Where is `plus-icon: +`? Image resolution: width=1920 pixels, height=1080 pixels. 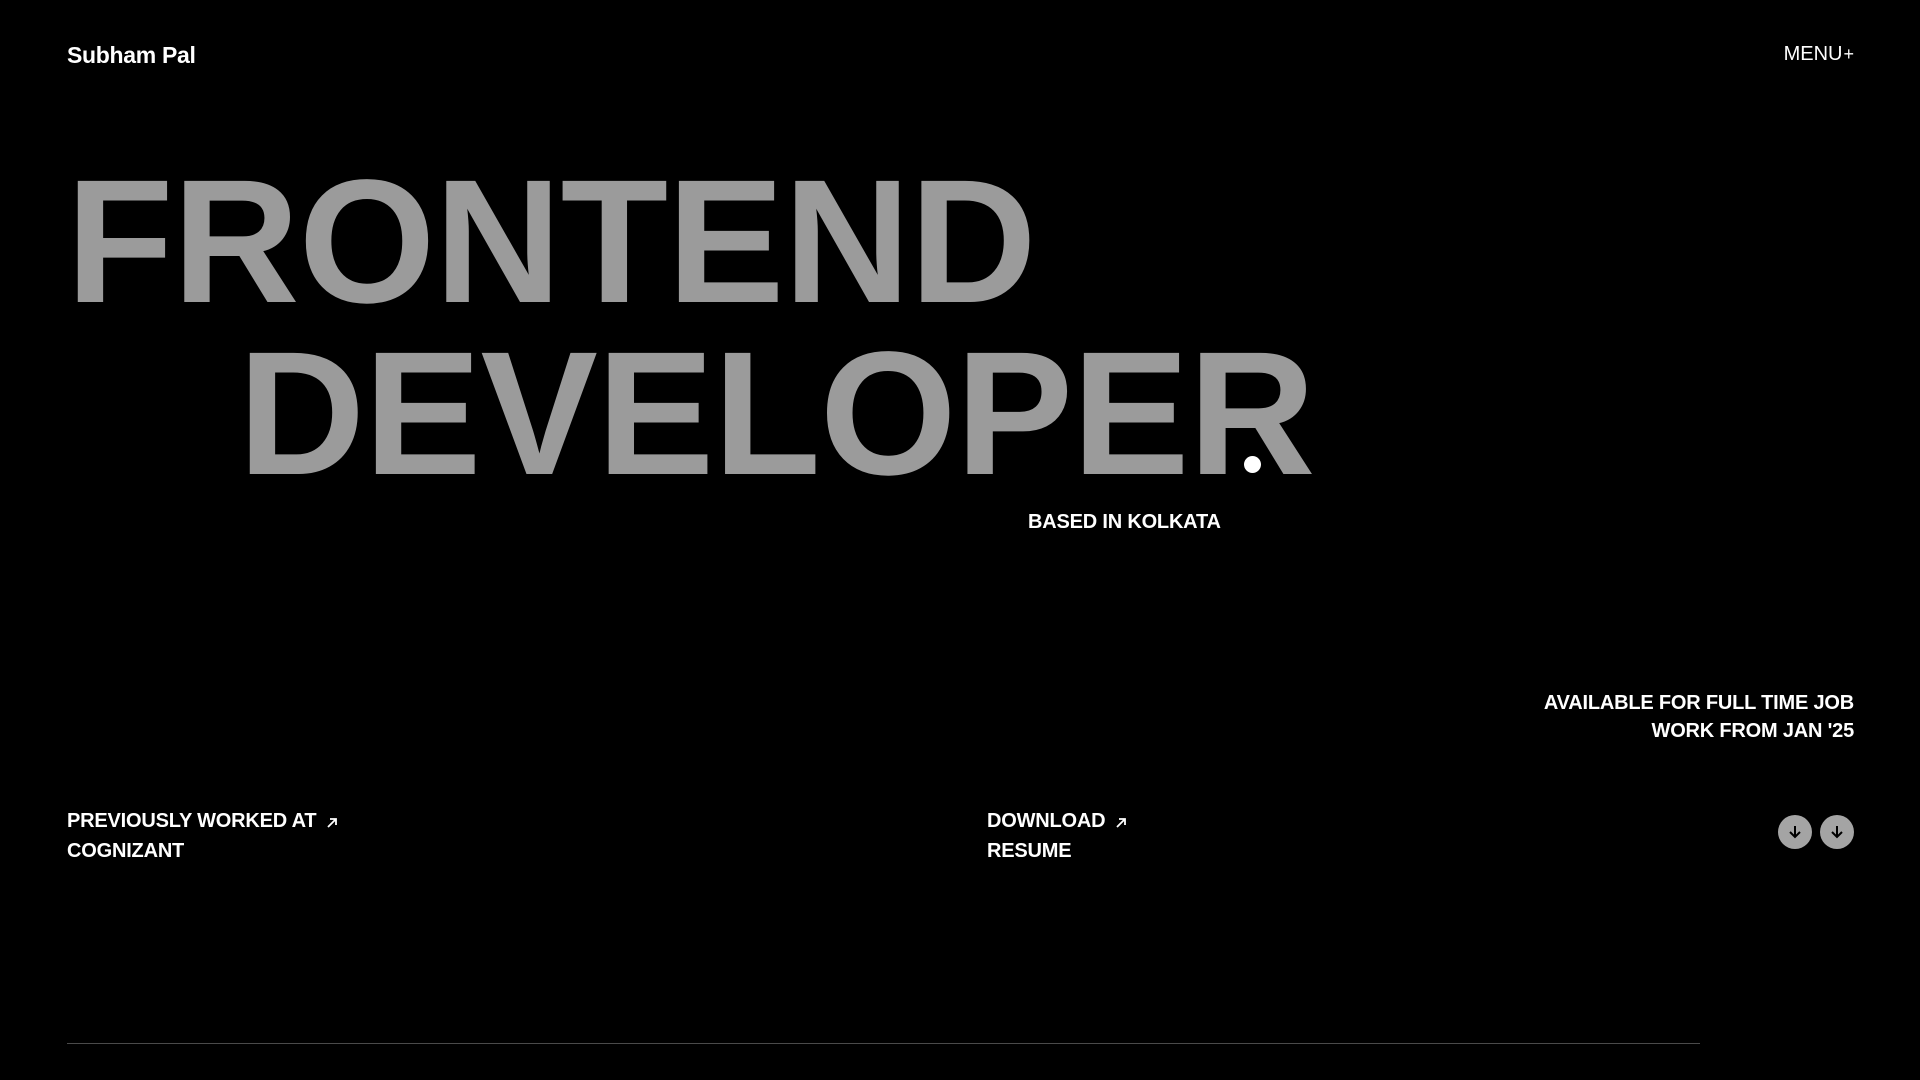
plus-icon: + is located at coordinates (1848, 54).